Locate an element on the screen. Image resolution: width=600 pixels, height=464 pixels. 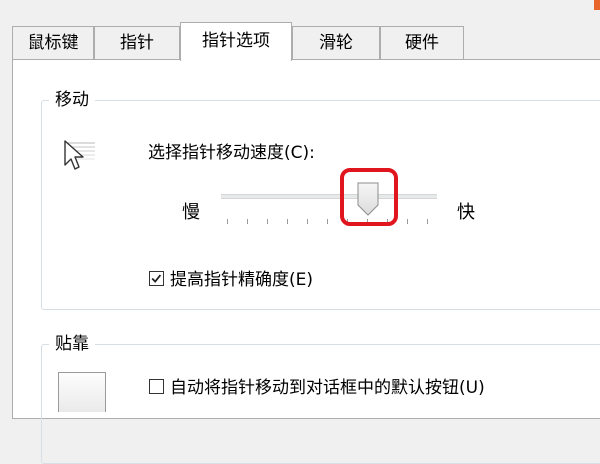
window-top-edge is located at coordinates (300, 6).